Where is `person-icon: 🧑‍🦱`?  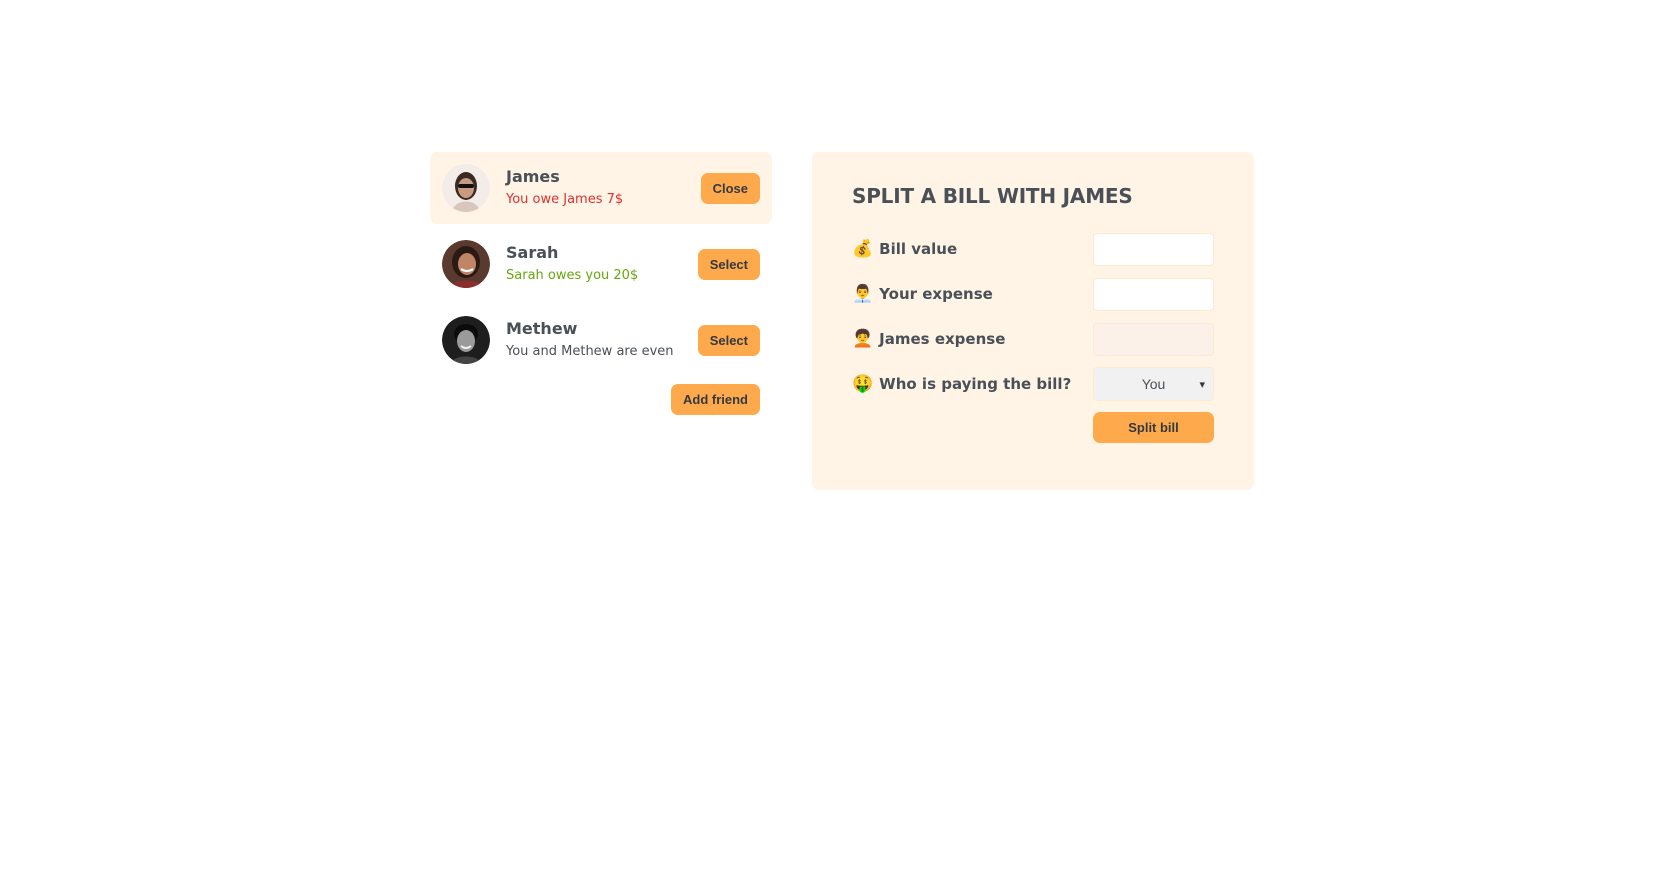
person-icon: 🧑‍🦱 is located at coordinates (863, 339).